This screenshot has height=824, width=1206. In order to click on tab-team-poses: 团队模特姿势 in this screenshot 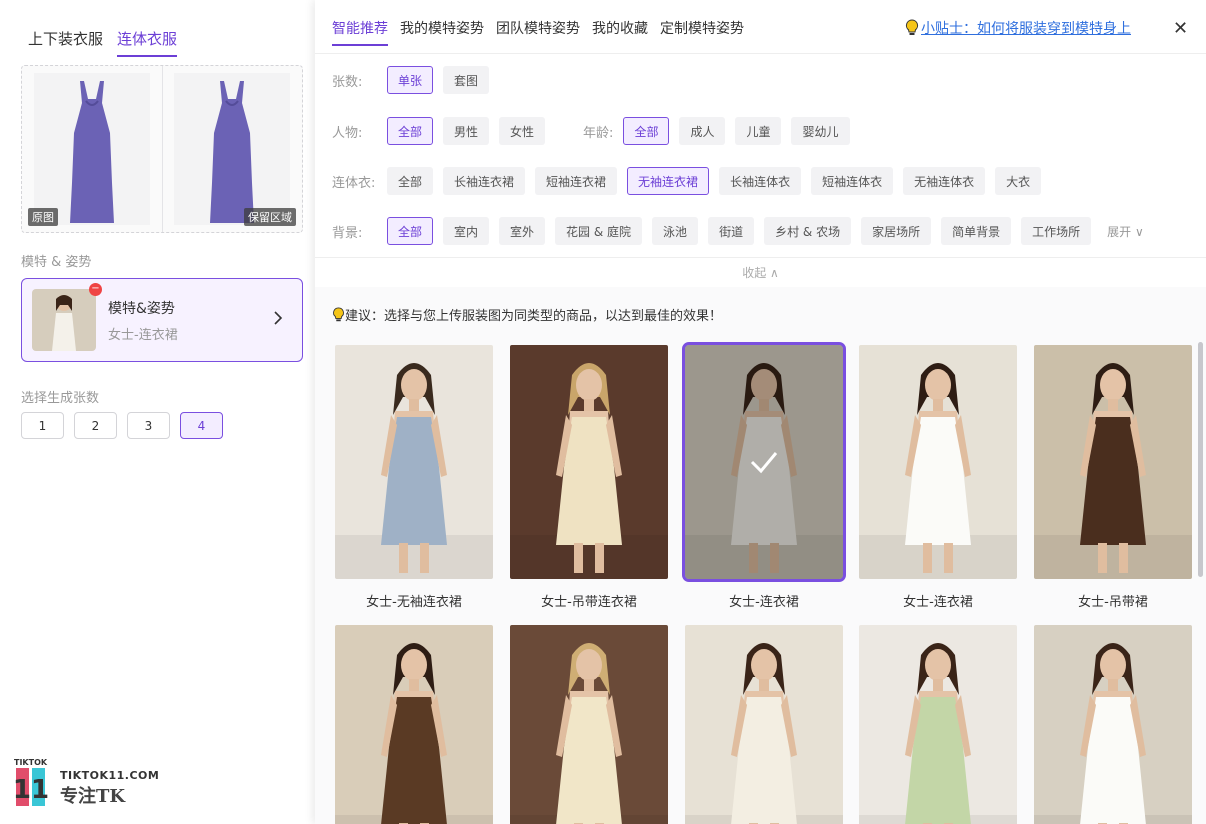, I will do `click(538, 32)`.